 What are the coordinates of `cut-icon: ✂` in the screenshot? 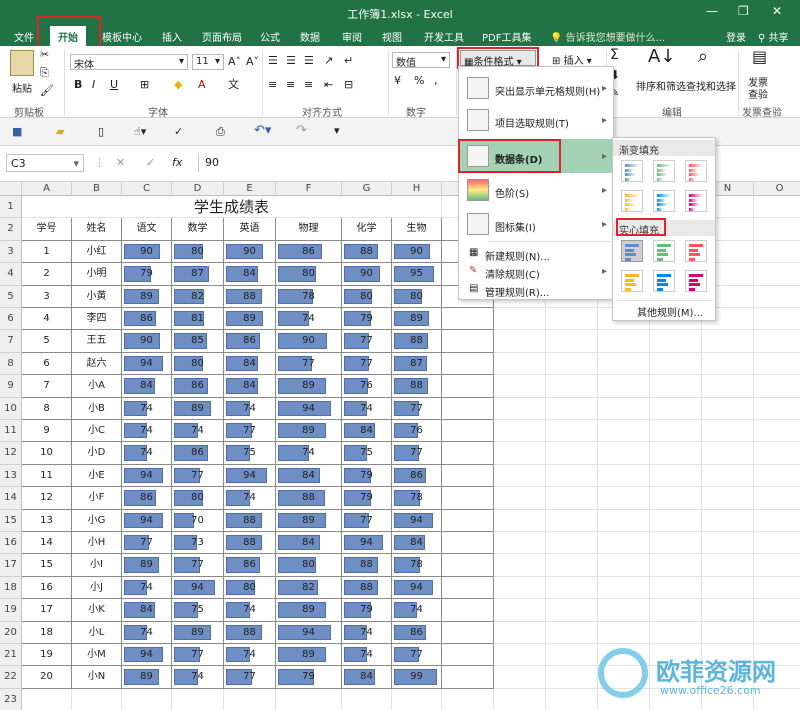 It's located at (44, 55).